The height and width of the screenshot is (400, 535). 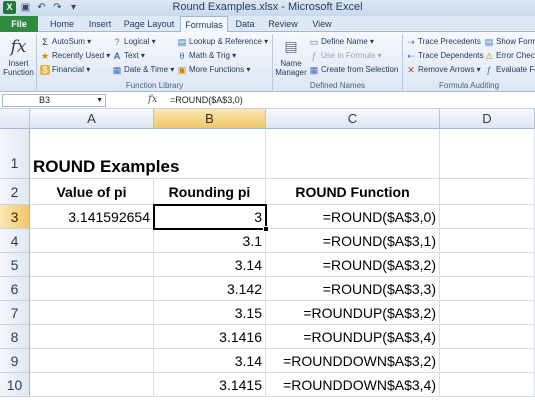 What do you see at coordinates (19, 24) in the screenshot?
I see `tab-file: File` at bounding box center [19, 24].